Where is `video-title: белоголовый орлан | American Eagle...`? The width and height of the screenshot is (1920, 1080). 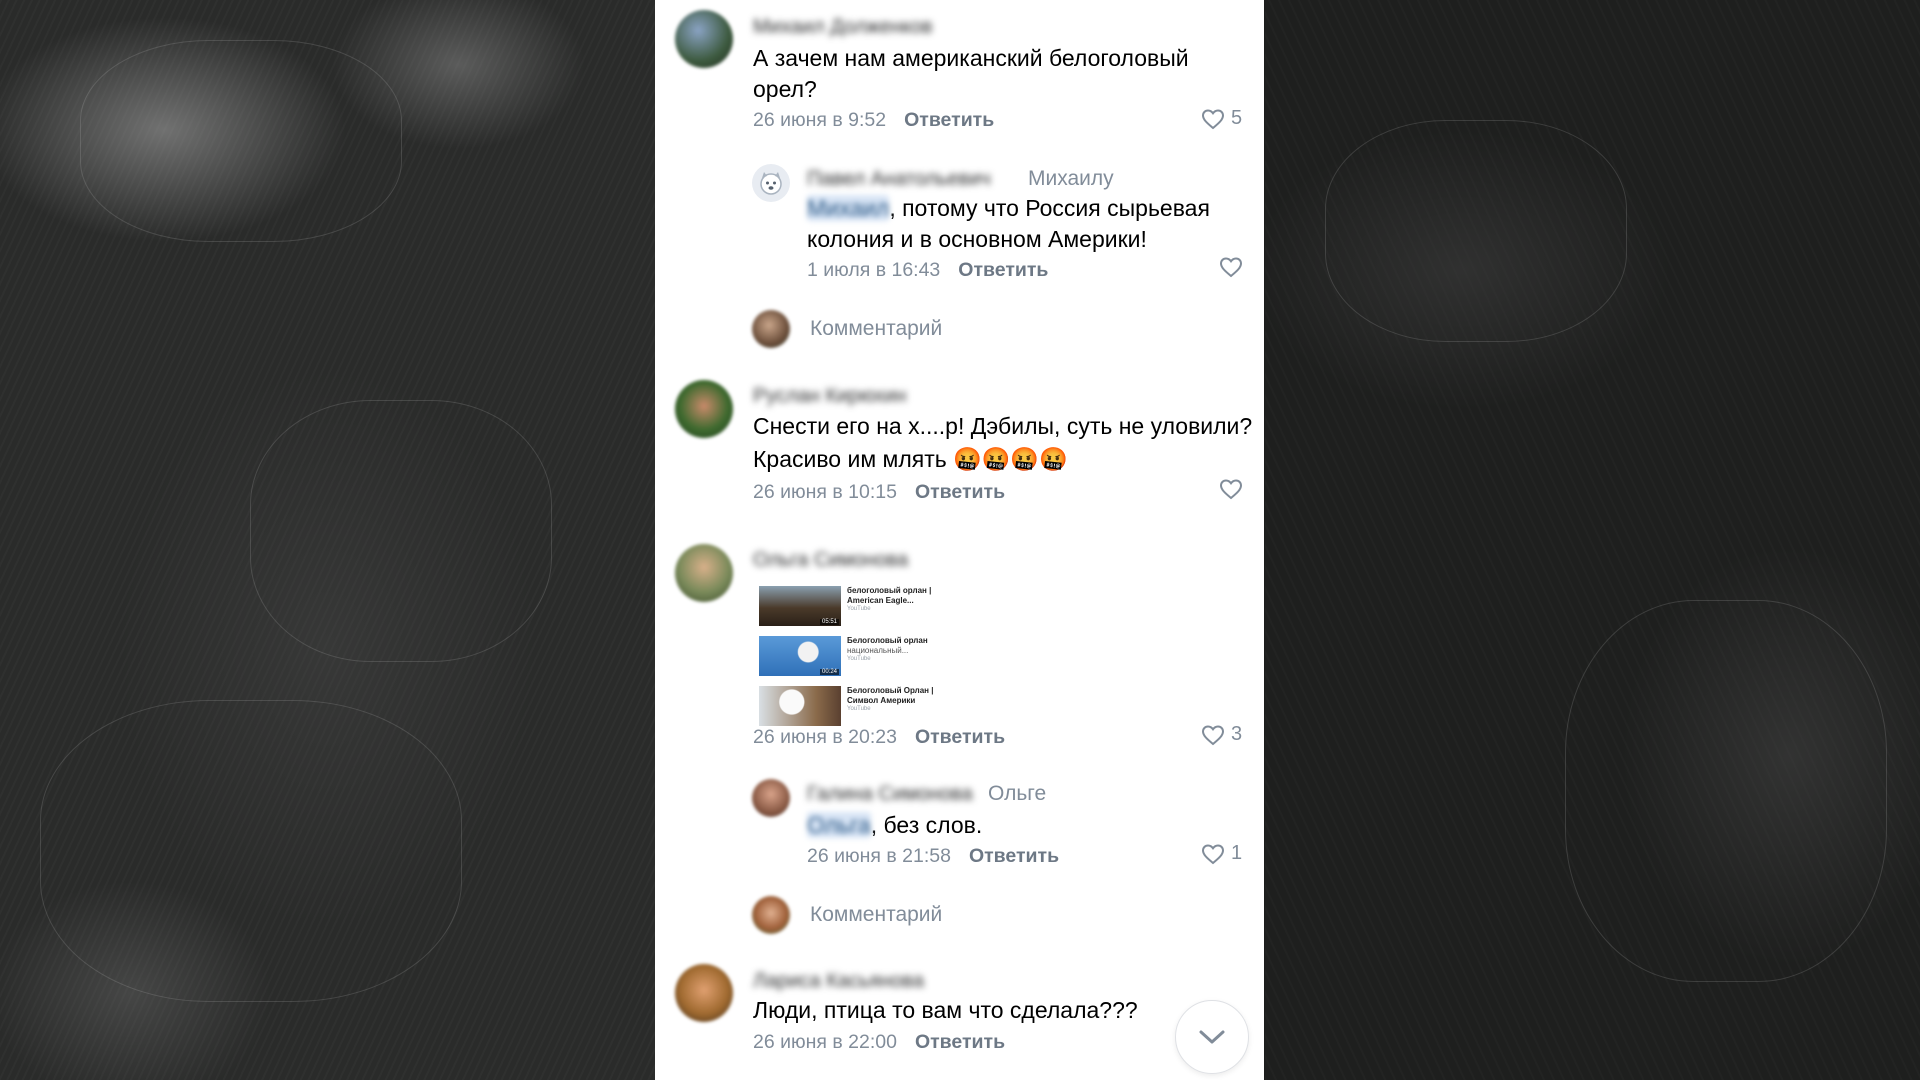 video-title: белоголовый орлан | American Eagle... is located at coordinates (889, 595).